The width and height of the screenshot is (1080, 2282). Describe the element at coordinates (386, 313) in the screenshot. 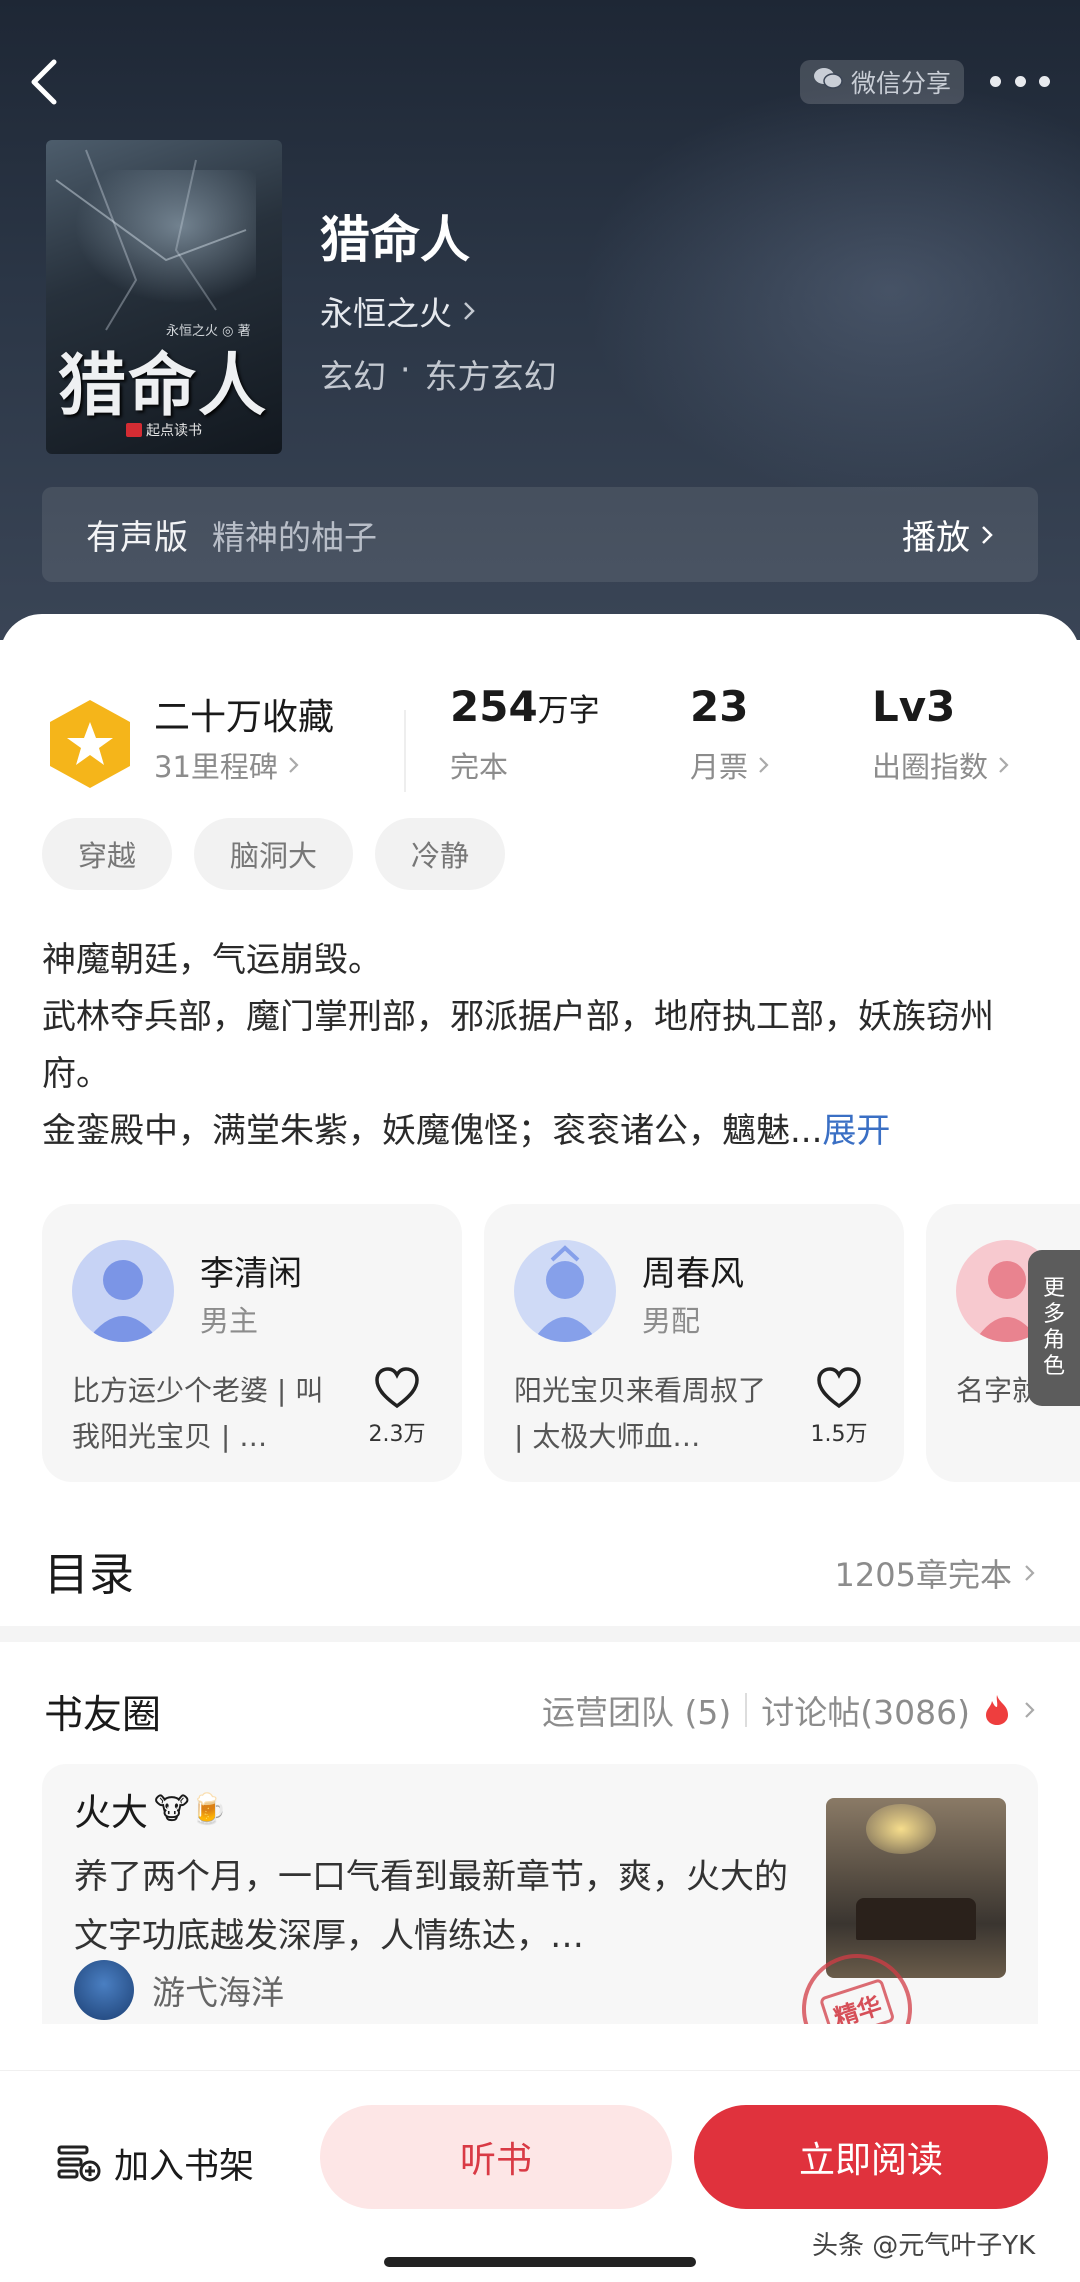

I see `author-name: 永恒之火` at that location.